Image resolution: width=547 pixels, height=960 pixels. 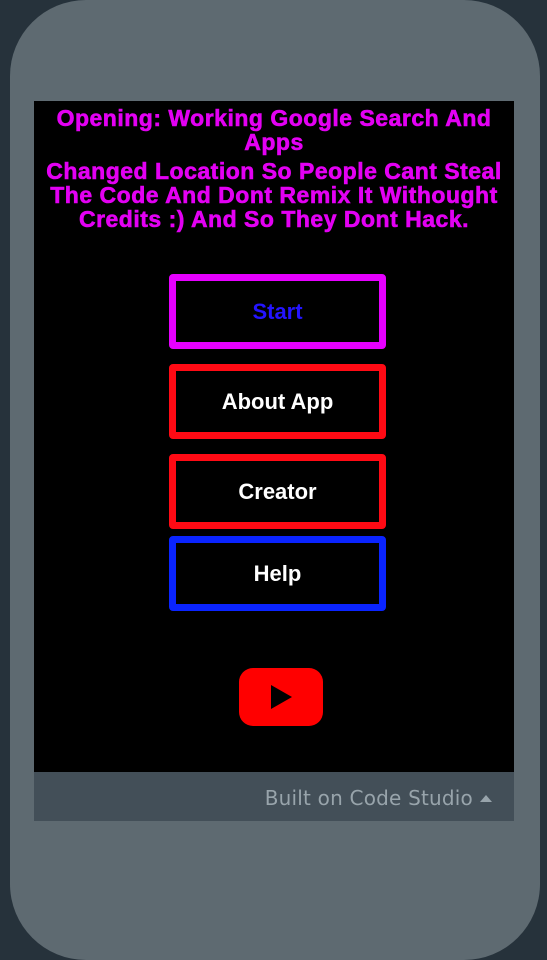 I want to click on footer-bar: Built on Code Studio, so click(x=274, y=796).